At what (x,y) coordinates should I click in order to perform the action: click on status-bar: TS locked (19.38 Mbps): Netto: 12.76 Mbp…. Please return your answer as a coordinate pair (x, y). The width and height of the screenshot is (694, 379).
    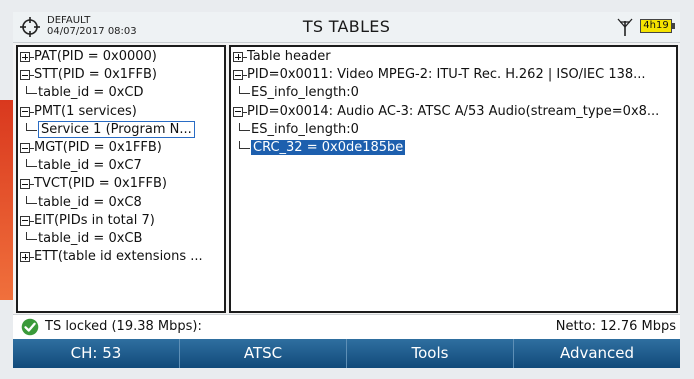
    Looking at the image, I should click on (346, 327).